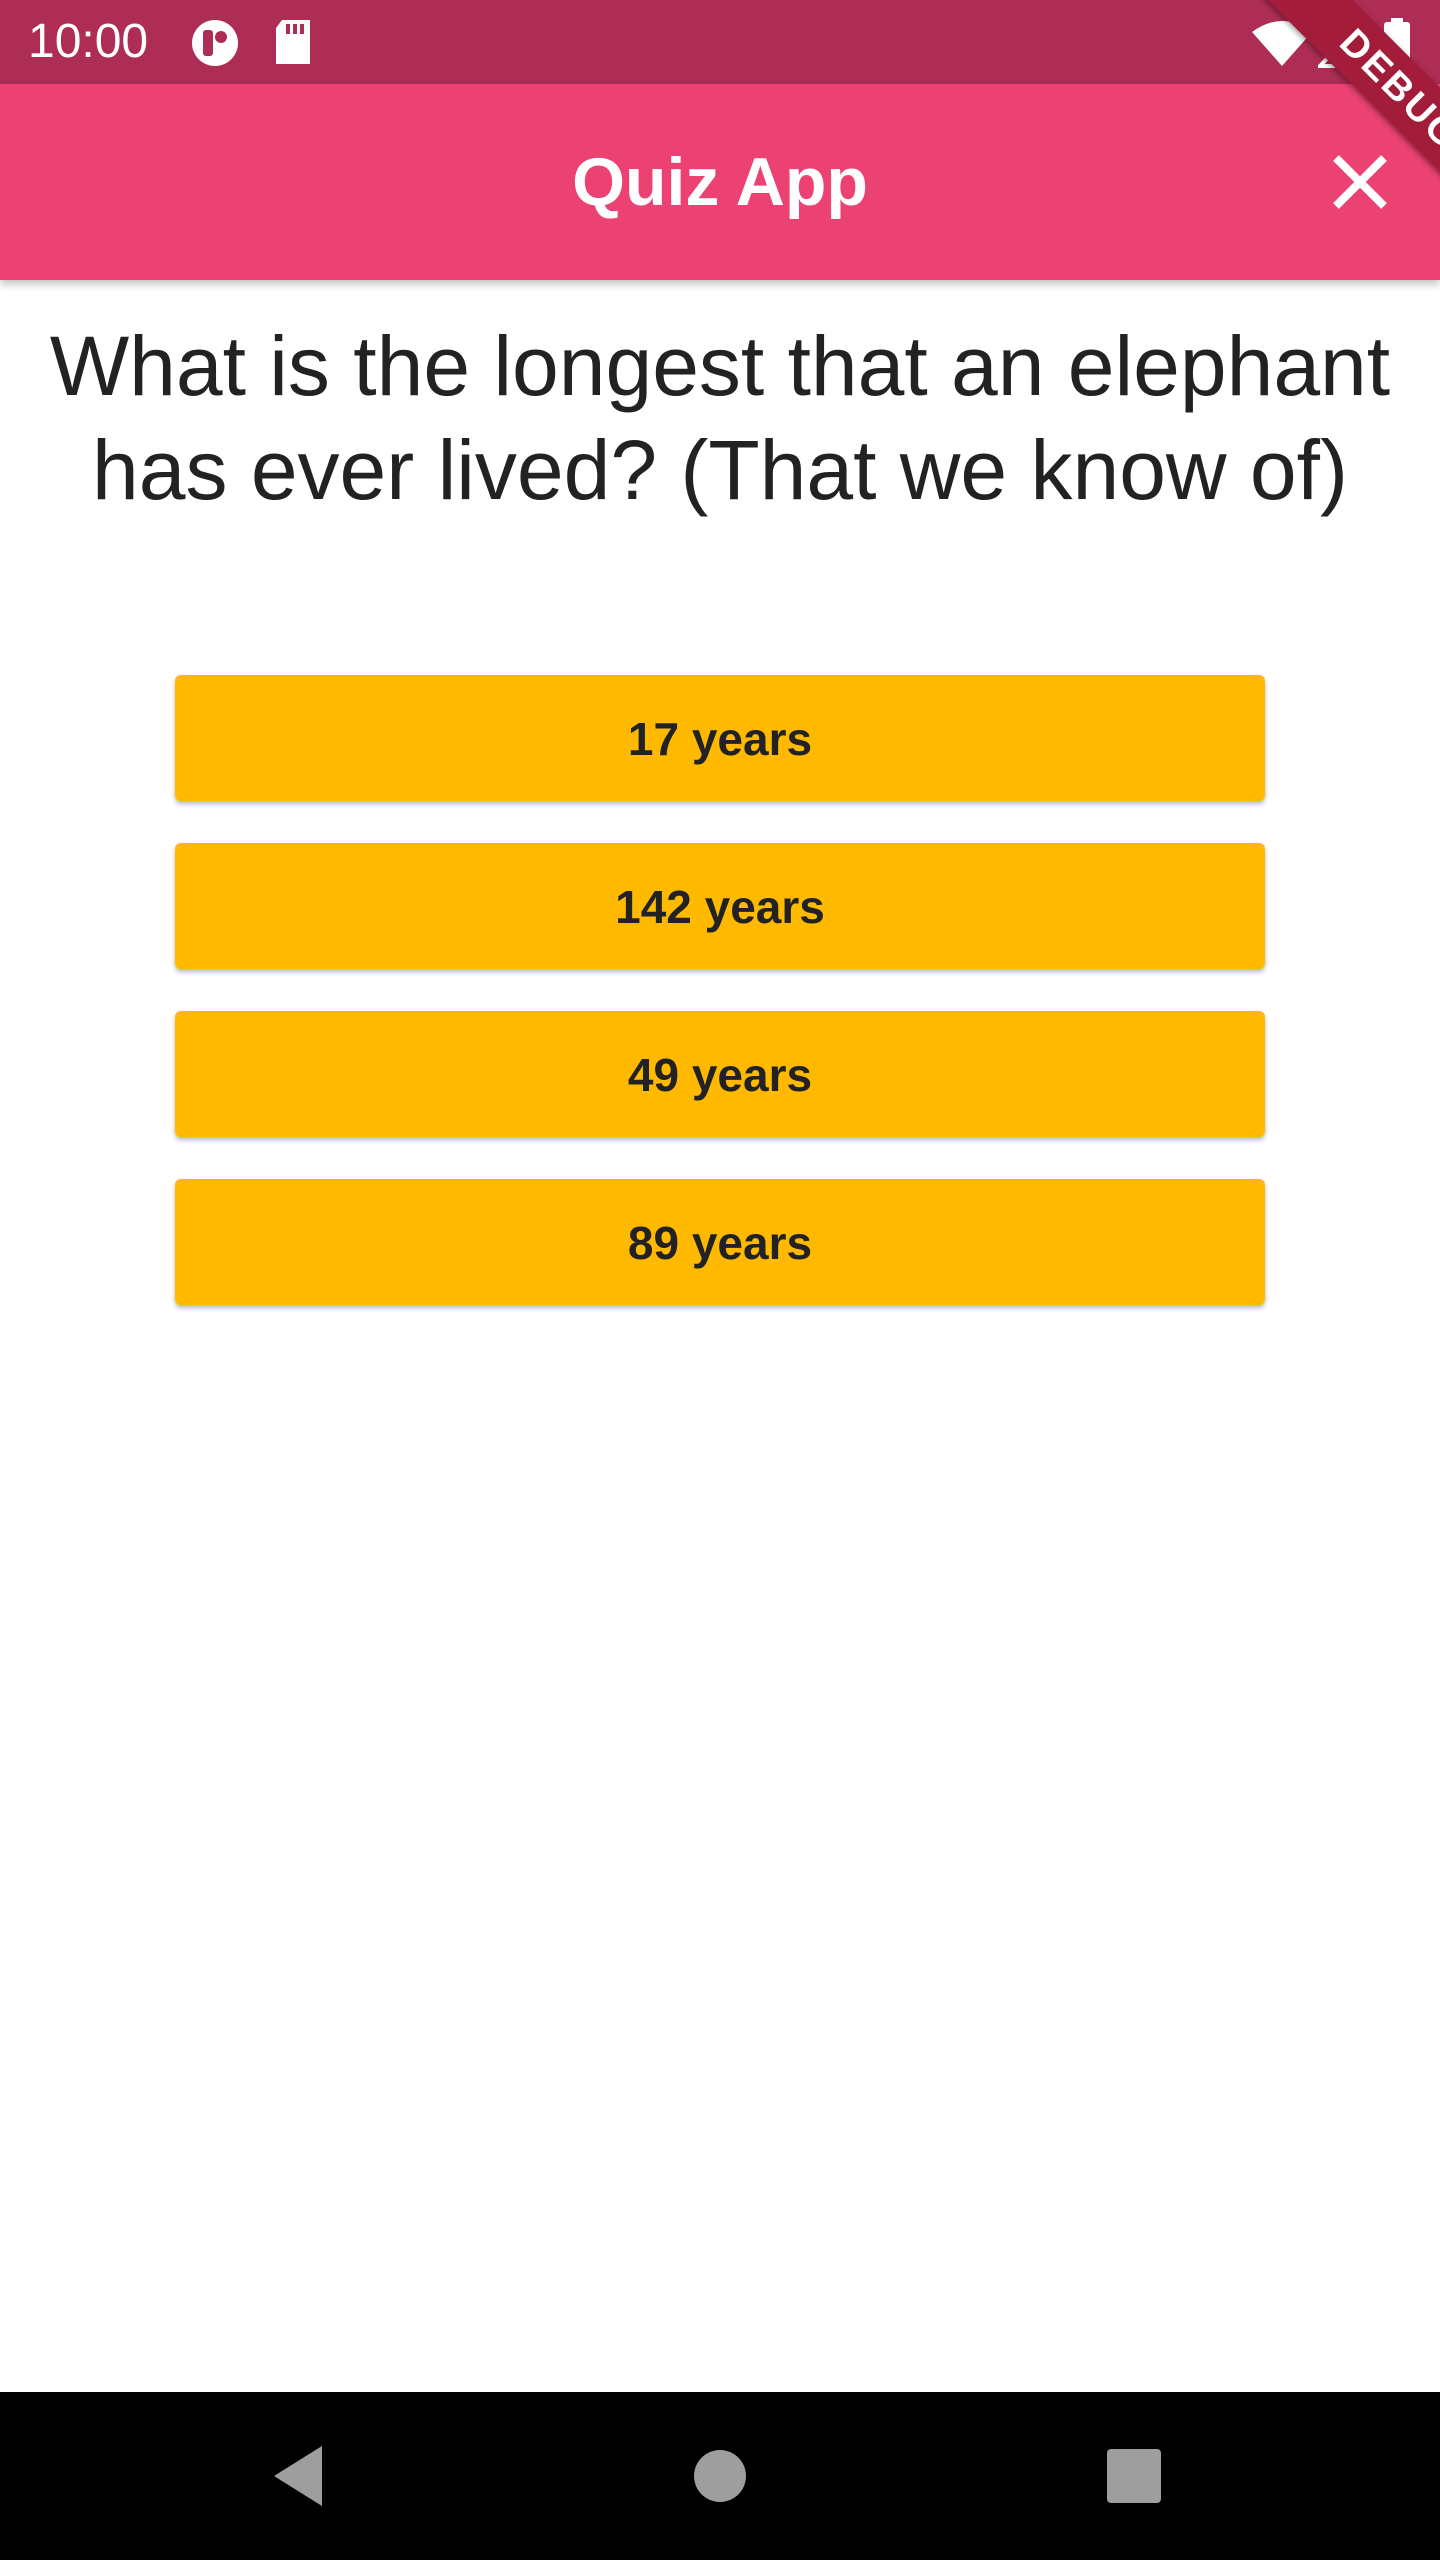 The image size is (1440, 2560). What do you see at coordinates (720, 1074) in the screenshot?
I see `answer-button-3: 49 years` at bounding box center [720, 1074].